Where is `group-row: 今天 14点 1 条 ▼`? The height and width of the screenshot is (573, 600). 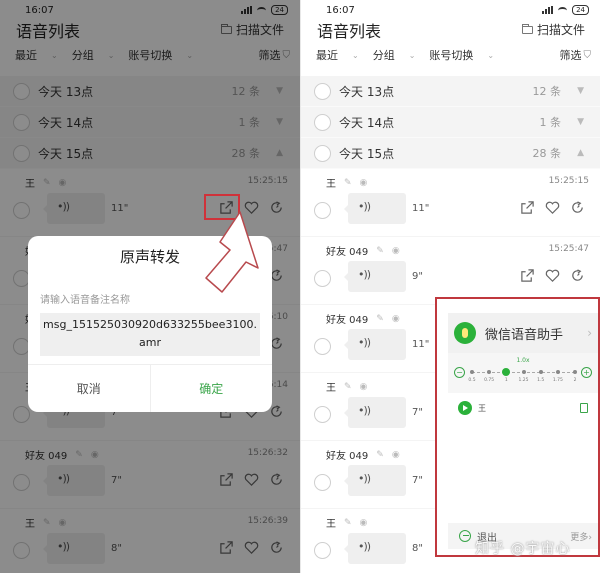
group-row: 今天 14点 1 条 ▼ is located at coordinates (450, 122).